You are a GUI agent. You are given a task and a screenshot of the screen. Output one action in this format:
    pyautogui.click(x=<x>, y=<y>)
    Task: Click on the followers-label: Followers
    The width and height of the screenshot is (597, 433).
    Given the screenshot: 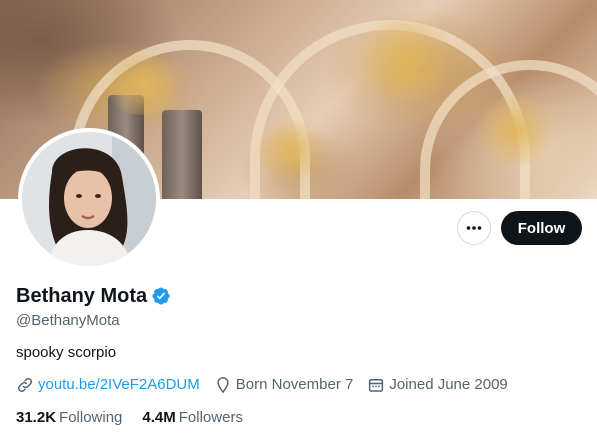 What is the action you would take?
    pyautogui.click(x=210, y=417)
    